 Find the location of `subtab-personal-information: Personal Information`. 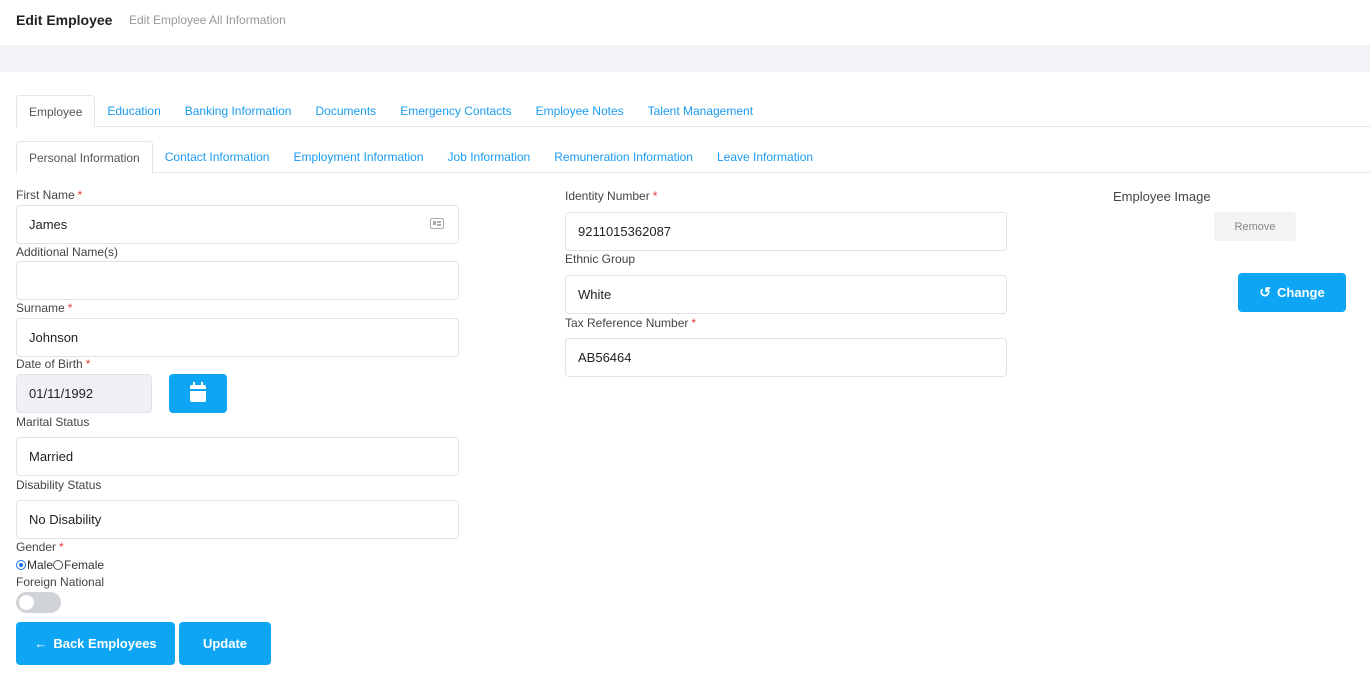

subtab-personal-information: Personal Information is located at coordinates (84, 157).